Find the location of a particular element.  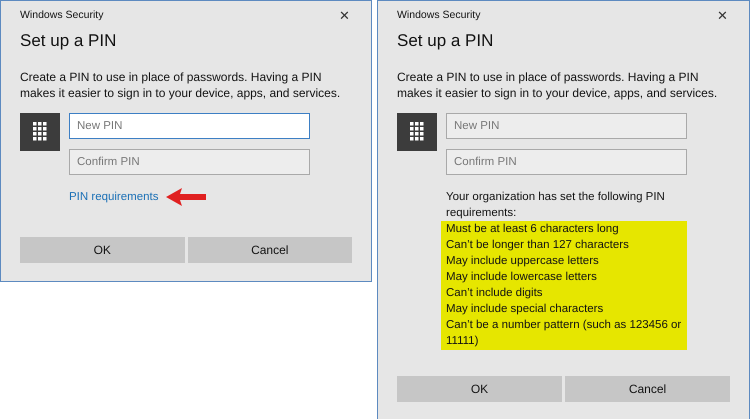

pin-requirements-link: PIN requirements is located at coordinates (113, 197).